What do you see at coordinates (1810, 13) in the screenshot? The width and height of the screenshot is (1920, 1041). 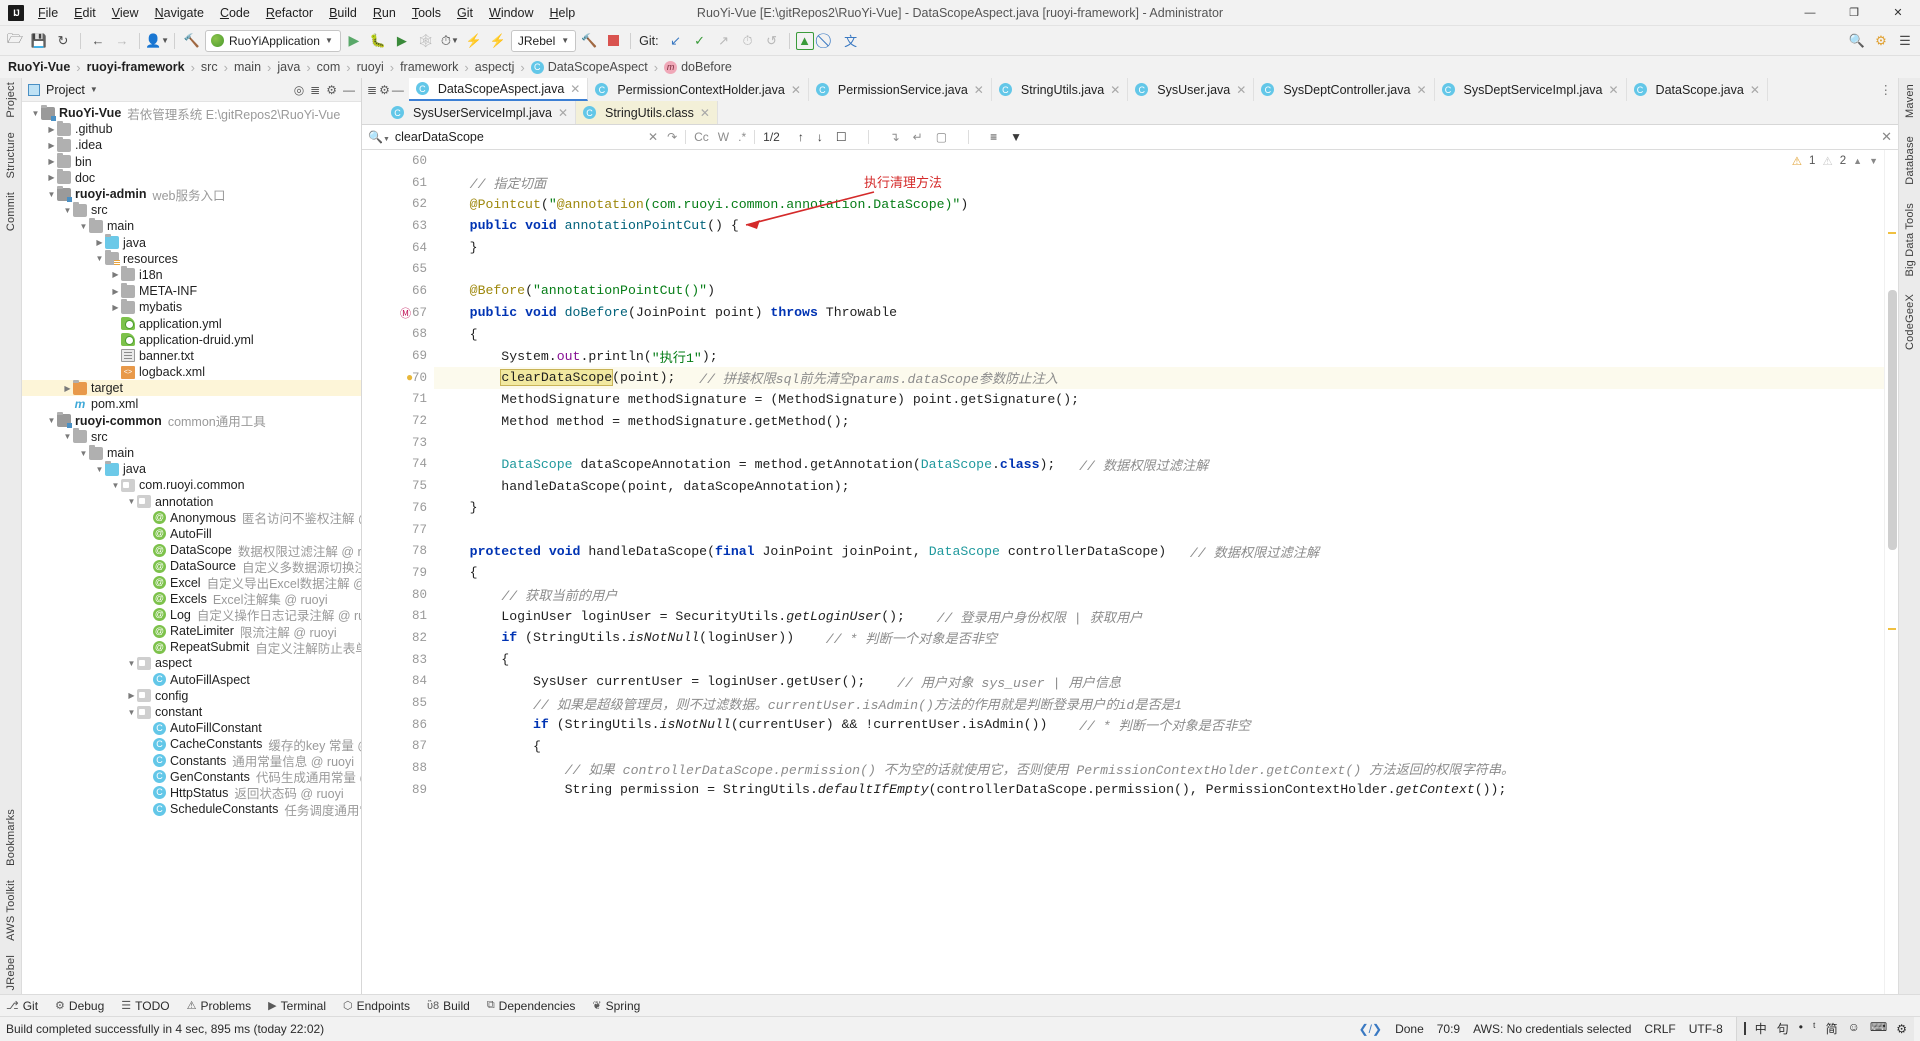 I see `minimize-button: —` at bounding box center [1810, 13].